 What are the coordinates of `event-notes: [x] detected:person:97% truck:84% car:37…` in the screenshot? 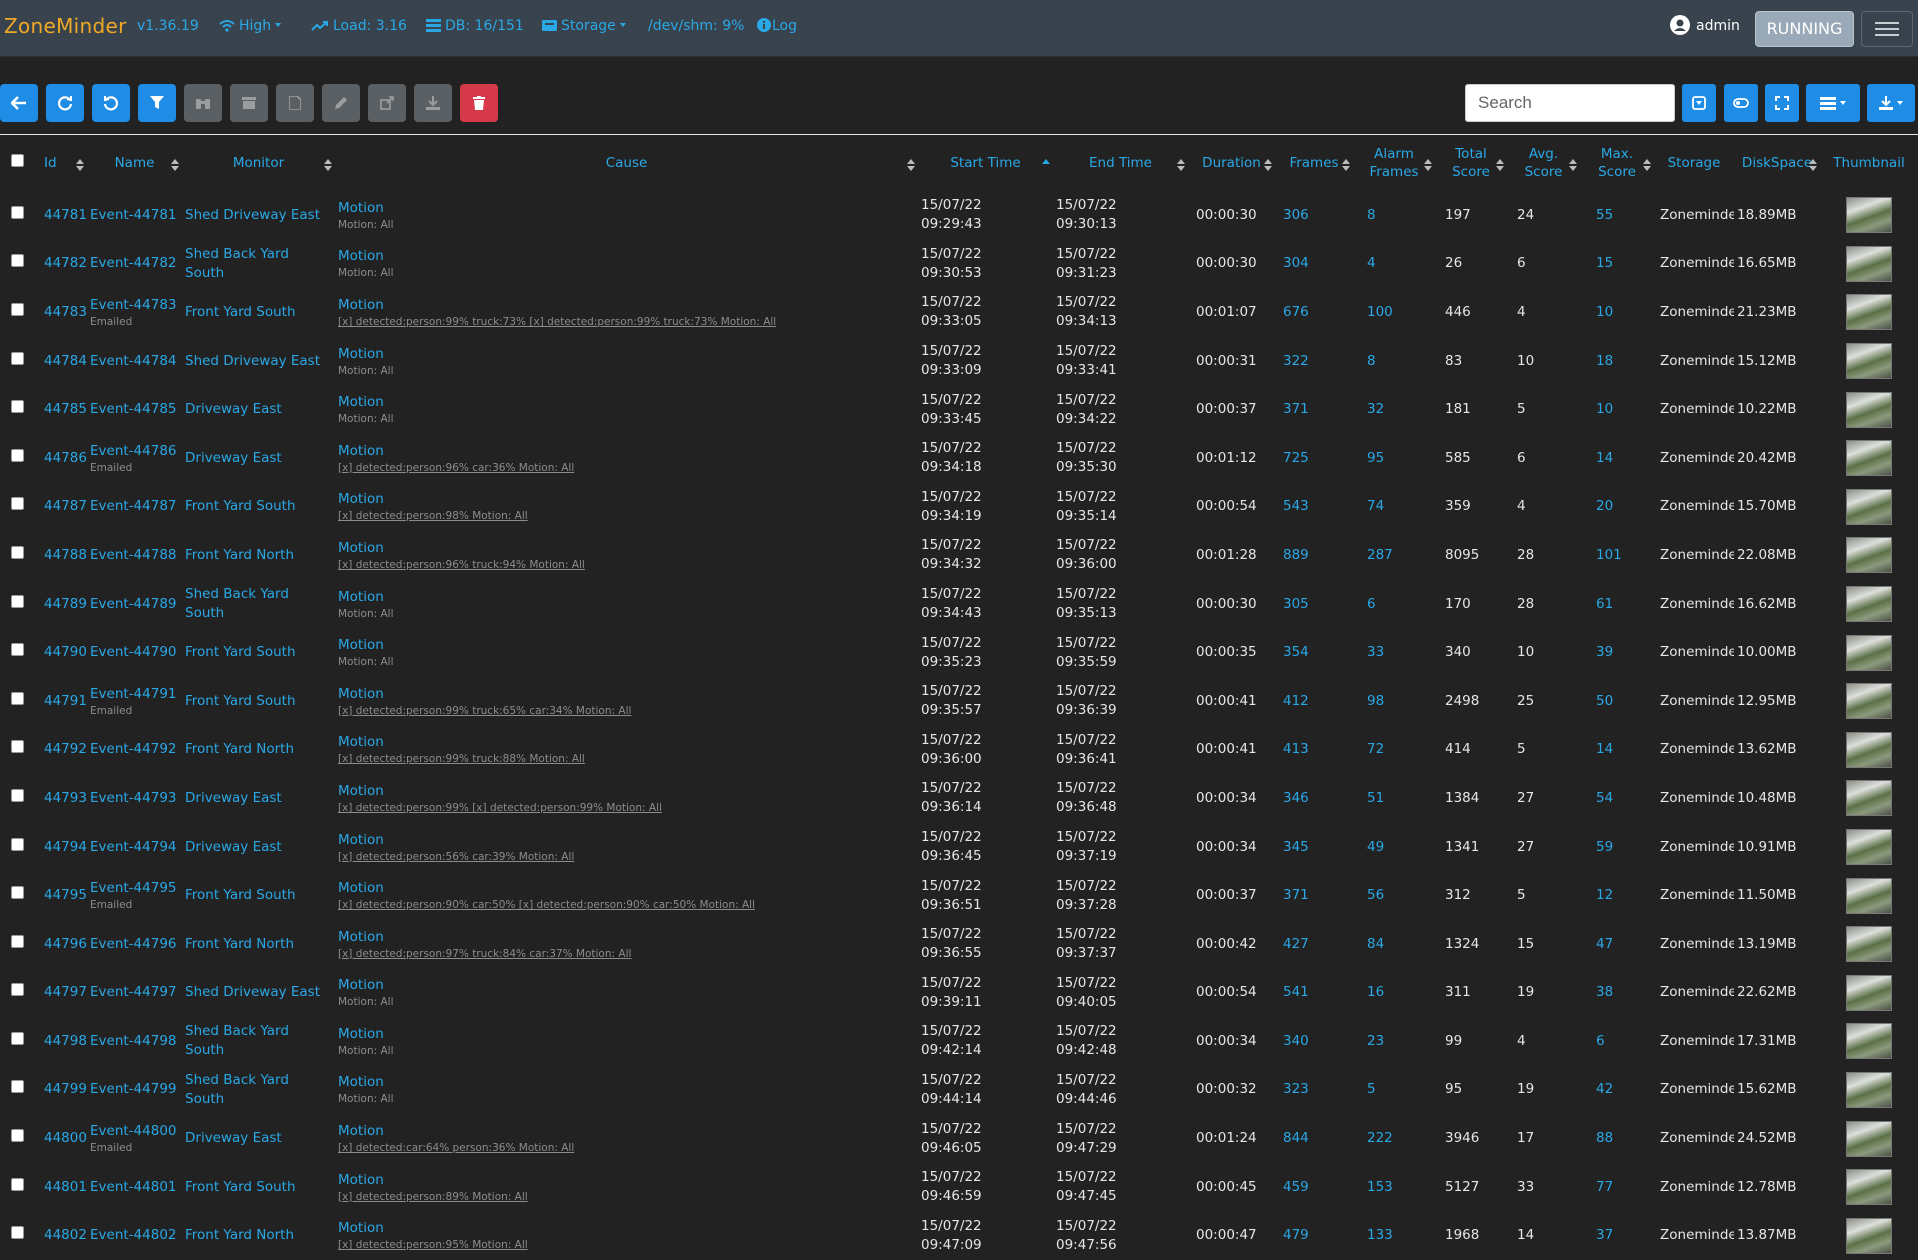 It's located at (626, 954).